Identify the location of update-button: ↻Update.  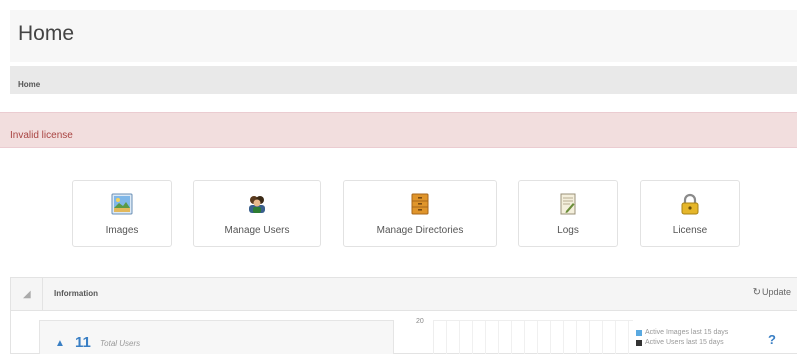
(772, 292).